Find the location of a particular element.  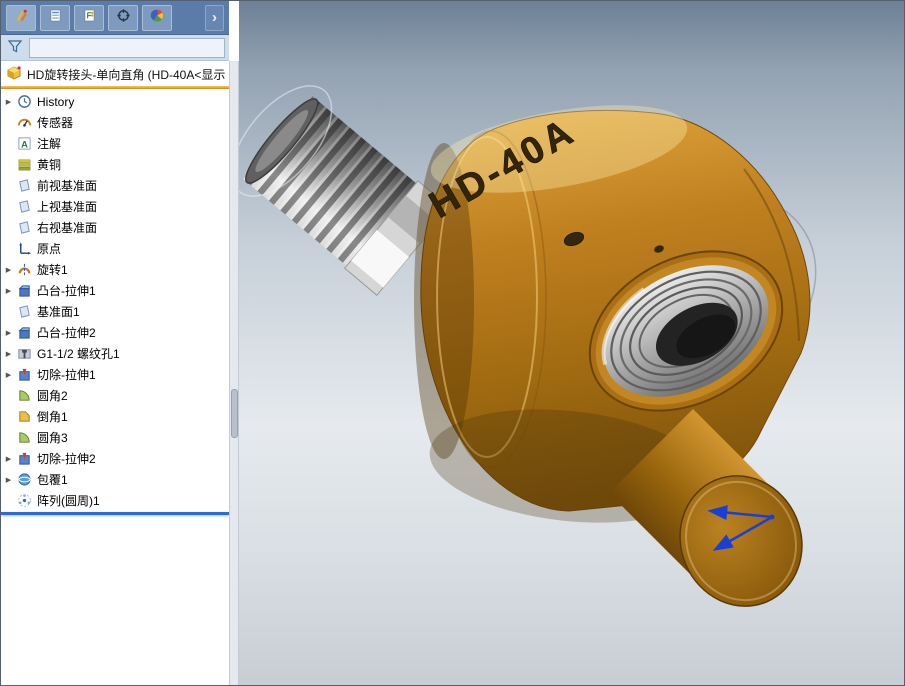

displaymanager-tab-icon is located at coordinates (157, 18).